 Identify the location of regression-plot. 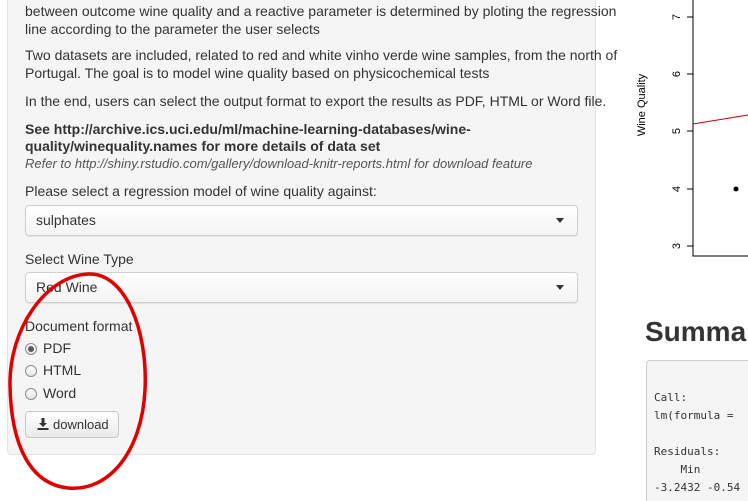
(717, 128).